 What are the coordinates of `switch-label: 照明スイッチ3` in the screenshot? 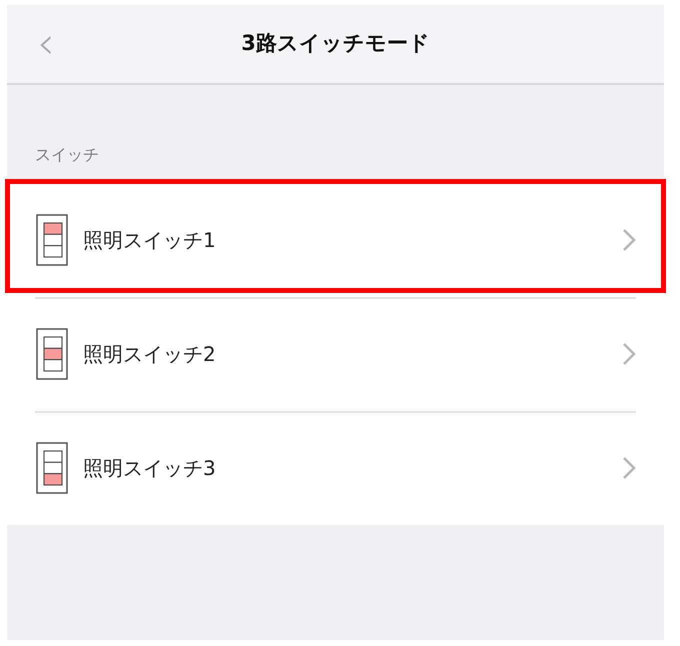 It's located at (149, 468).